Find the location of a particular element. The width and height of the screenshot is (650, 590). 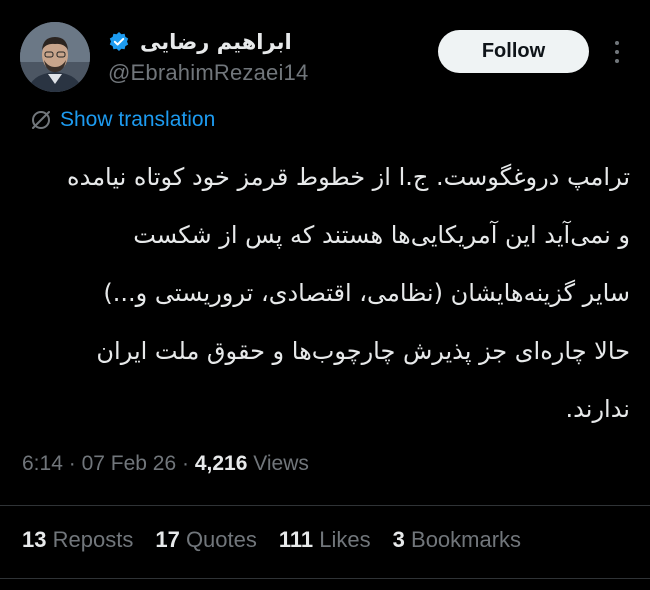

tweet-metadata: 6:14 · 07 Feb 26 · 4,216 Views is located at coordinates (165, 464).